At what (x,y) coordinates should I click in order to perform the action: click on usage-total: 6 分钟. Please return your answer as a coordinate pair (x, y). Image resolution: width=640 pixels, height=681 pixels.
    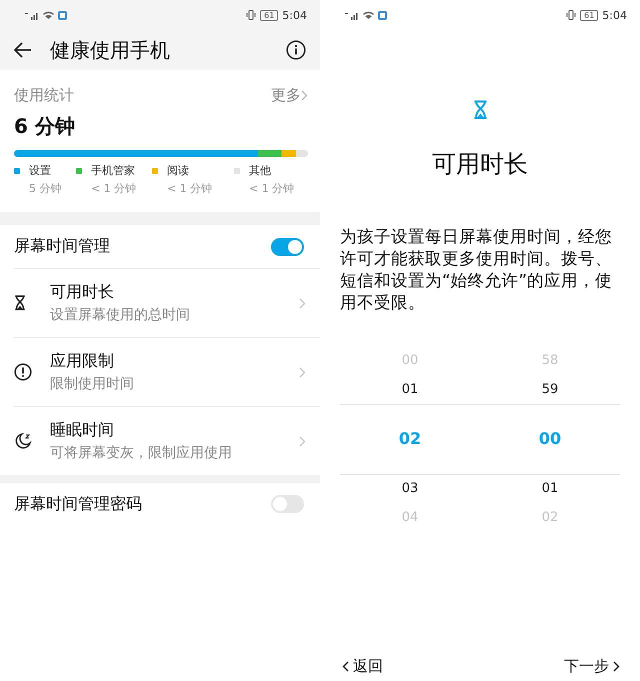
    Looking at the image, I should click on (45, 126).